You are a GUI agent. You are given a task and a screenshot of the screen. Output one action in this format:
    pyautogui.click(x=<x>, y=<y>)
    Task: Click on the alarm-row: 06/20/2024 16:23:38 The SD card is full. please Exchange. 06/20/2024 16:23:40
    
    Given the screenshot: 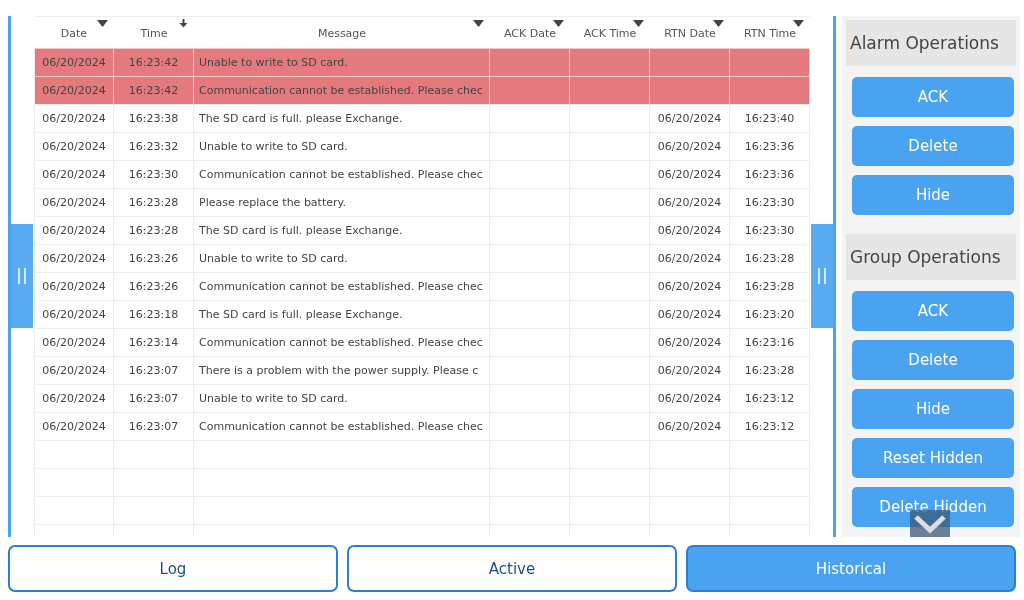 What is the action you would take?
    pyautogui.click(x=422, y=118)
    